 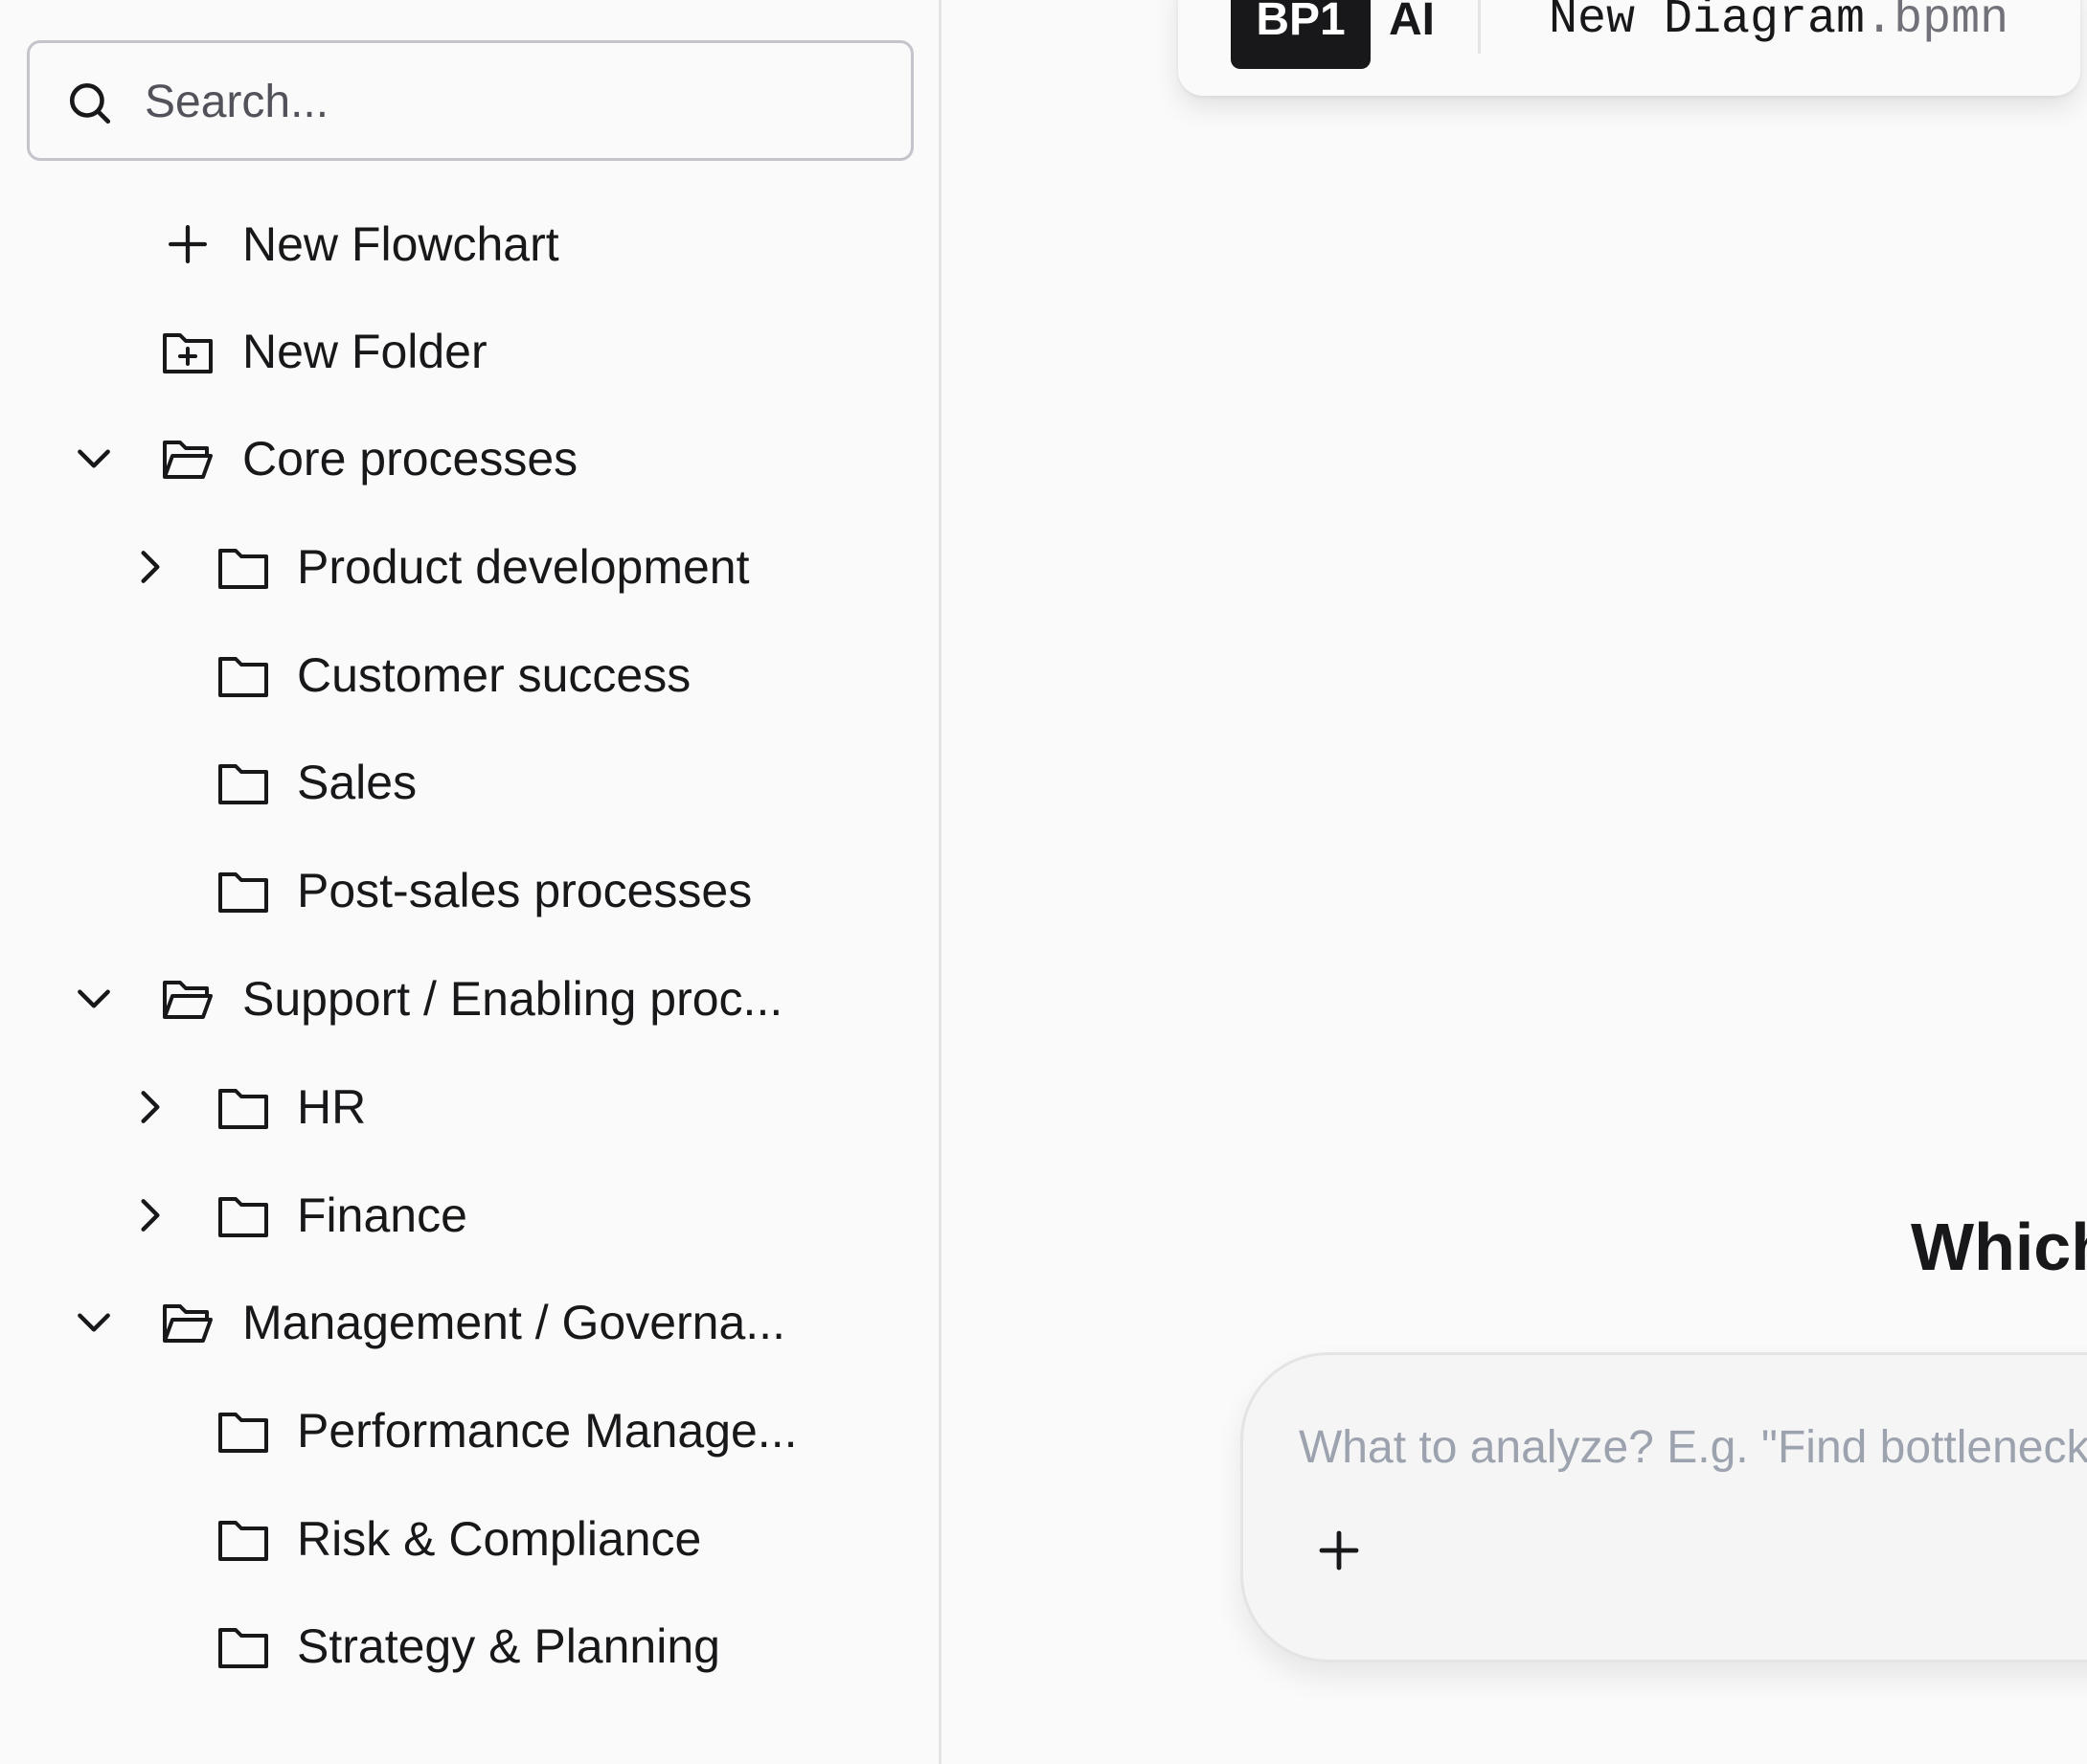 What do you see at coordinates (382, 1215) in the screenshot?
I see `tree-folder-label: Finance` at bounding box center [382, 1215].